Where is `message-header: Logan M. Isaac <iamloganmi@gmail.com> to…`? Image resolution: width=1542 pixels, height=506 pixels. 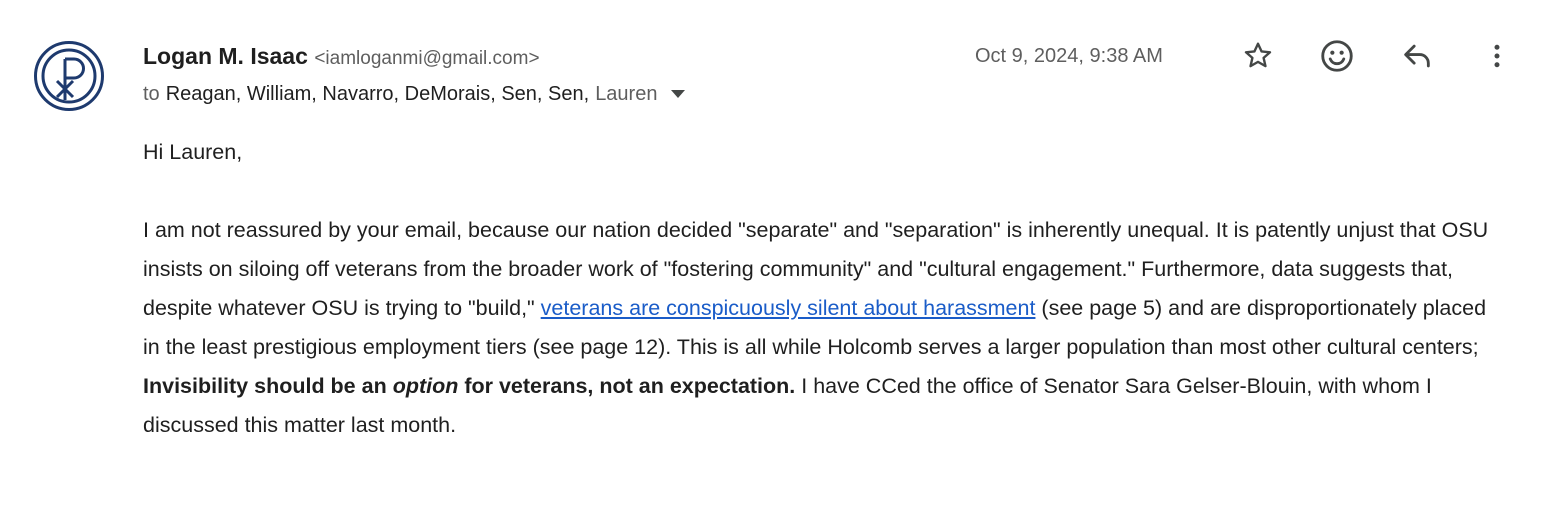 message-header: Logan M. Isaac <iamloganmi@gmail.com> to… is located at coordinates (414, 74).